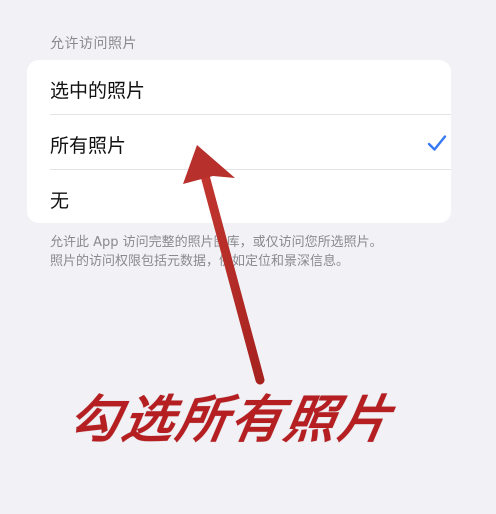 The height and width of the screenshot is (514, 496). What do you see at coordinates (93, 44) in the screenshot?
I see `section-header: 允许访问照片` at bounding box center [93, 44].